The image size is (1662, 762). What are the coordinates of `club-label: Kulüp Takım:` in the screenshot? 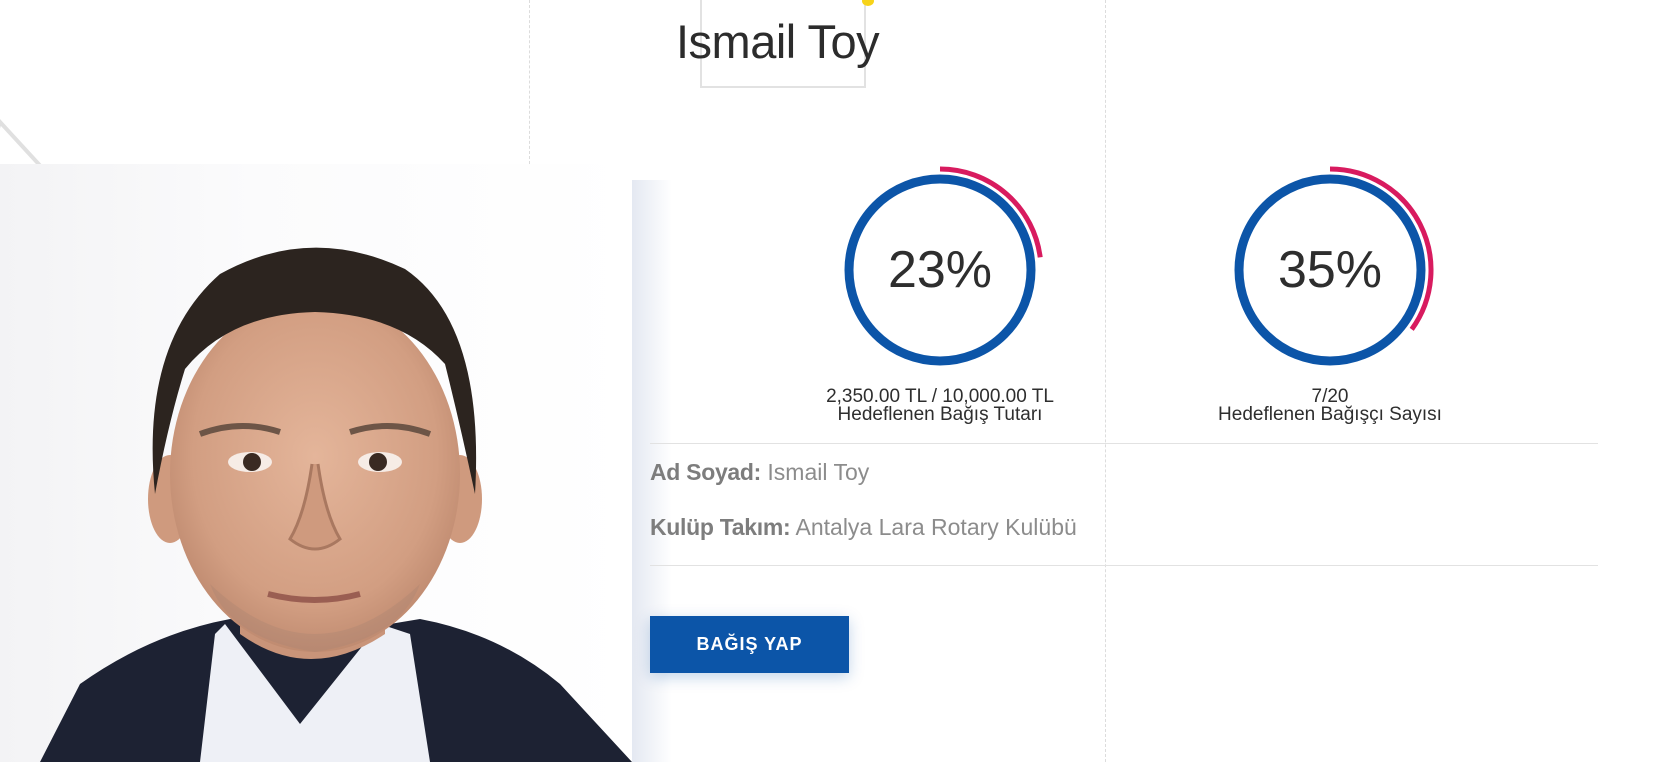 It's located at (720, 527).